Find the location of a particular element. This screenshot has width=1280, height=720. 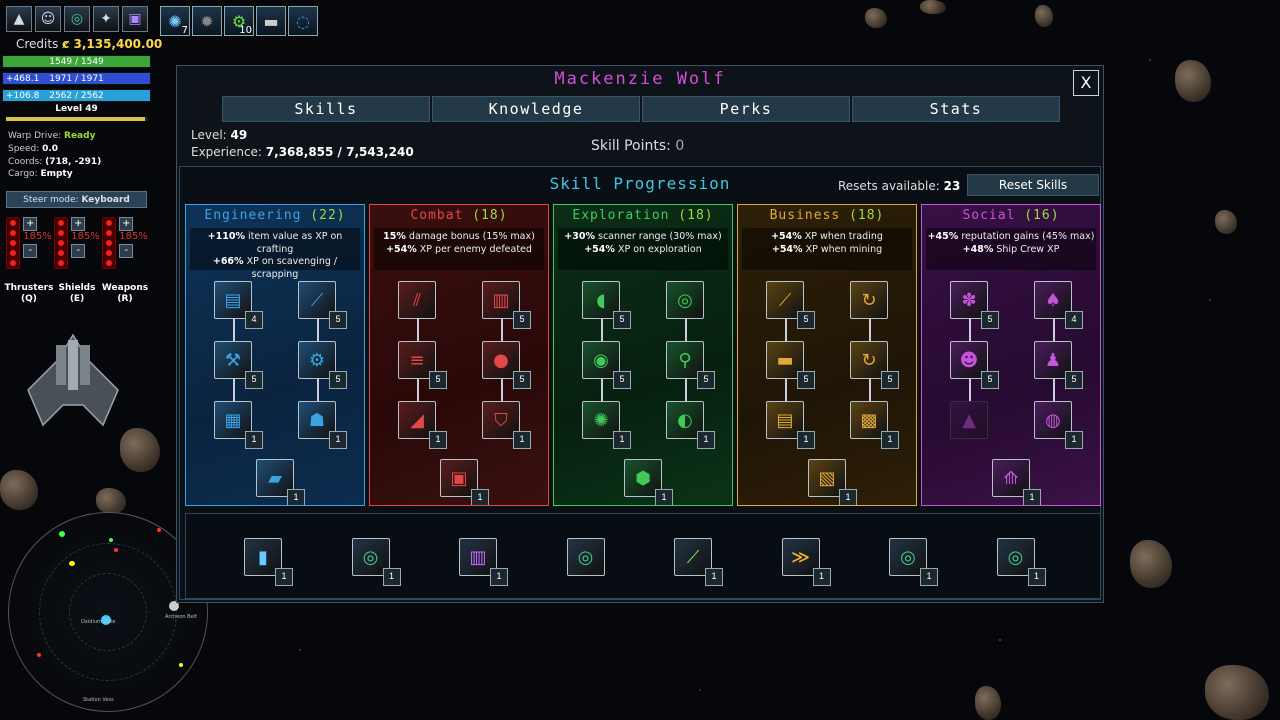

gear-icon: ⚙ 10 is located at coordinates (239, 21).